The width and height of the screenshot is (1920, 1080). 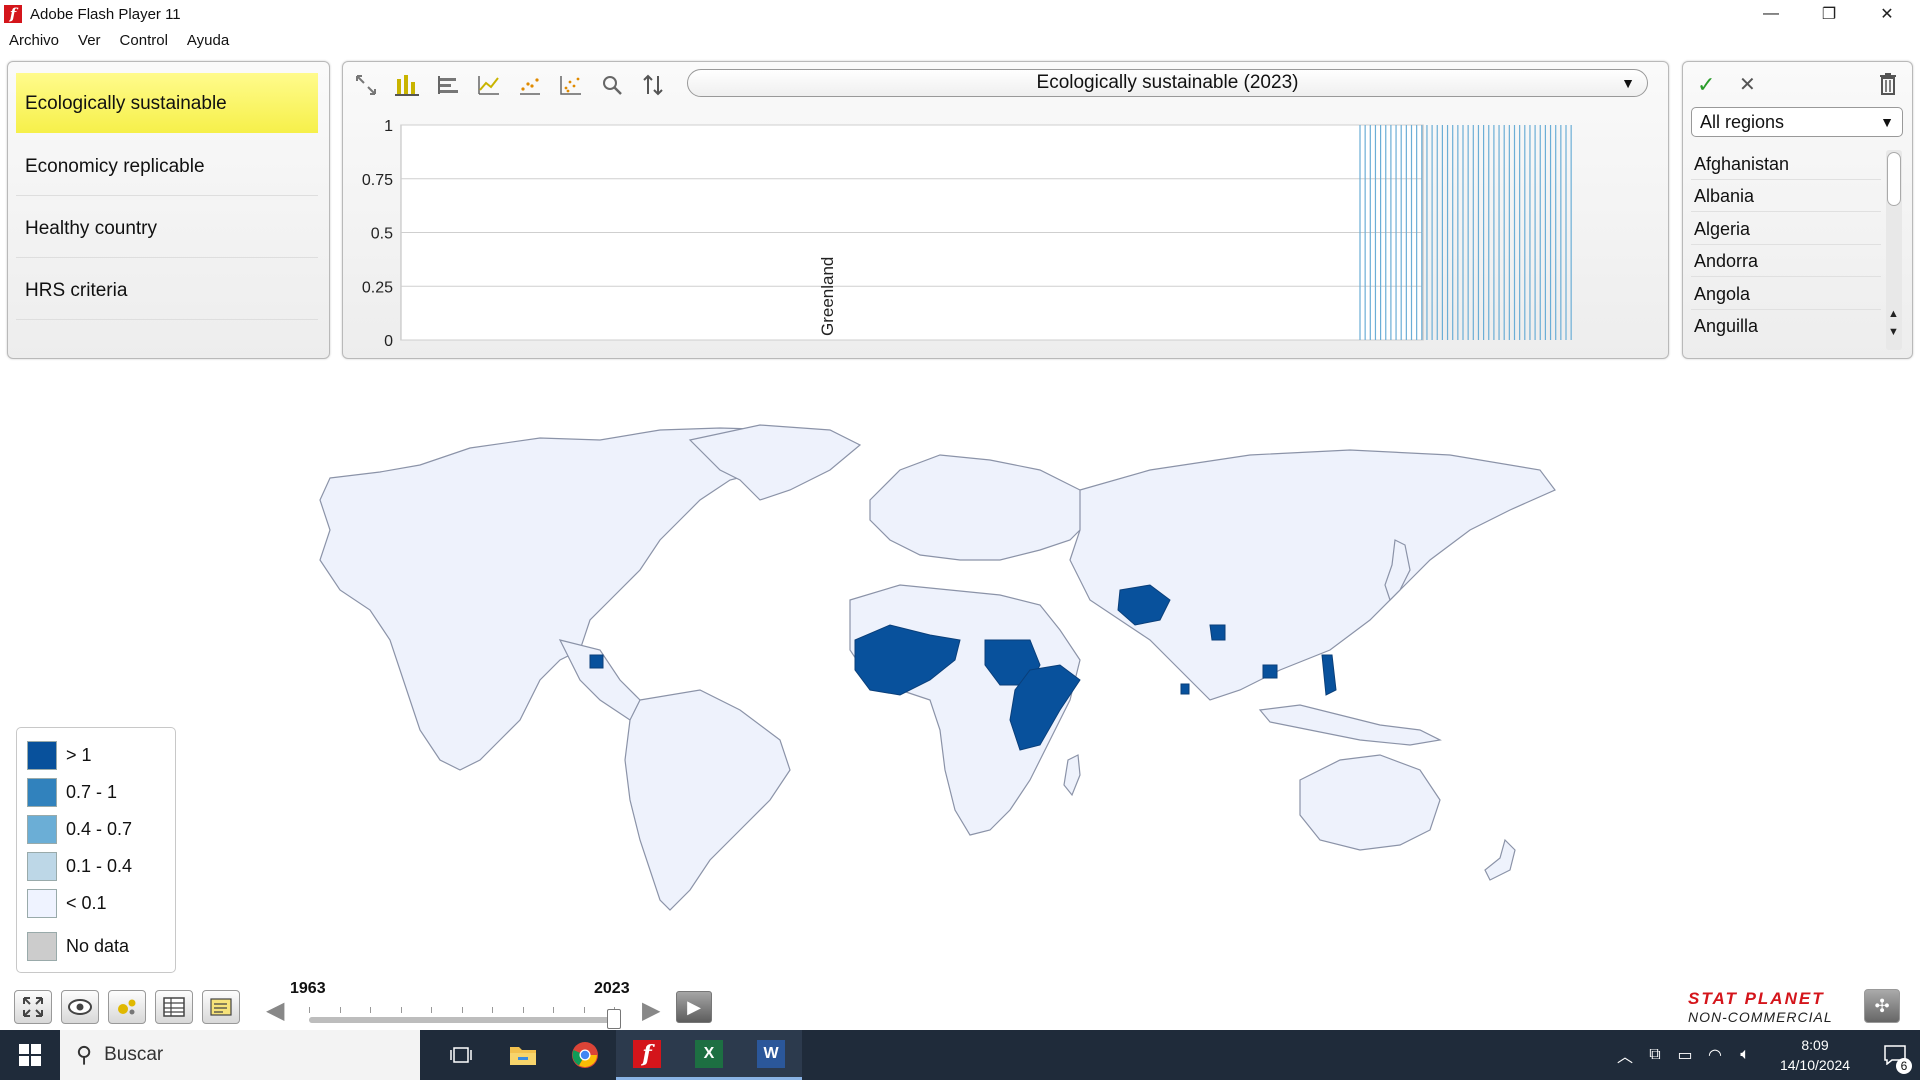 What do you see at coordinates (1882, 1006) in the screenshot?
I see `collapse-button: ✣` at bounding box center [1882, 1006].